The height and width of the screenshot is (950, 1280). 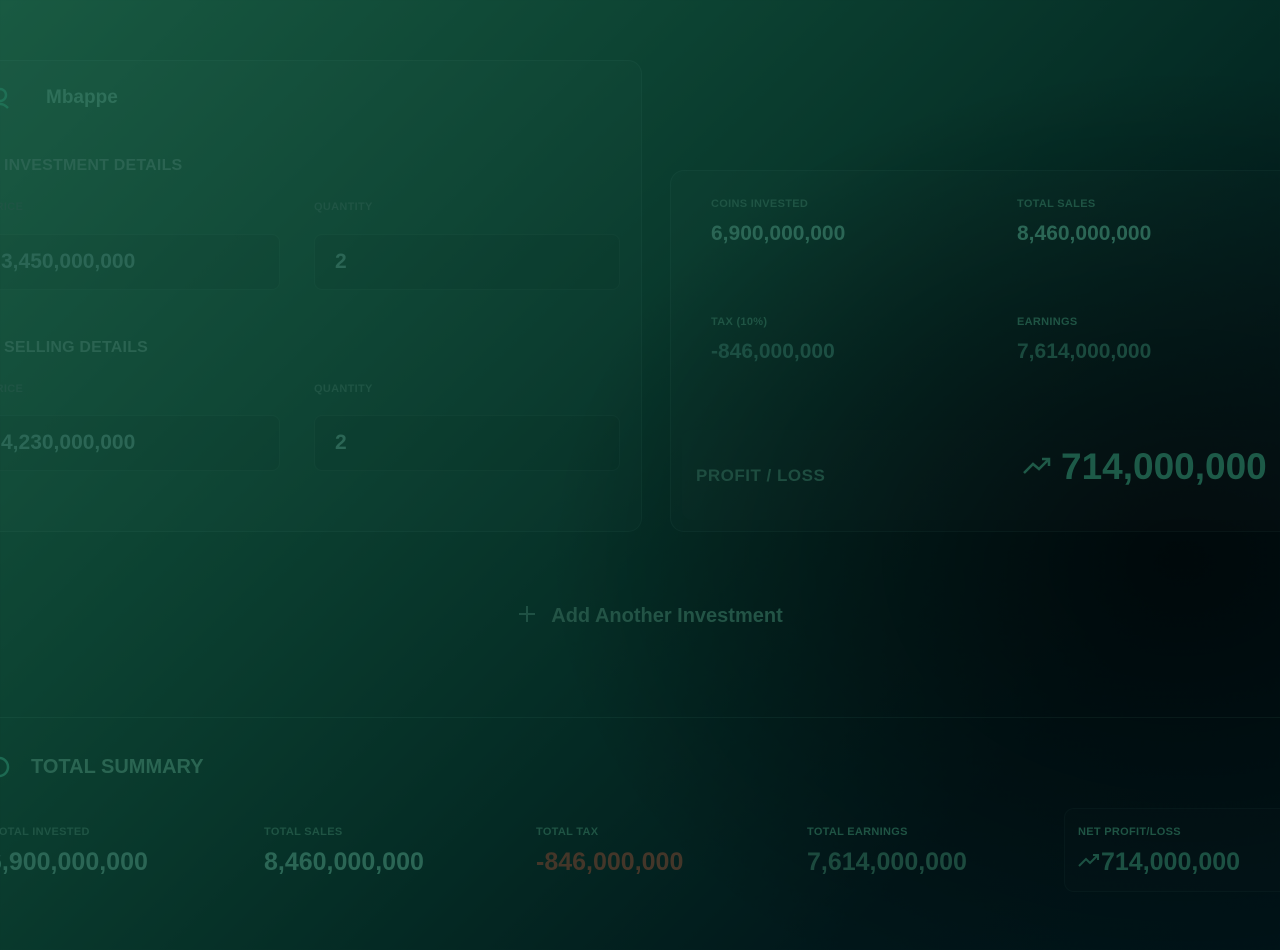 What do you see at coordinates (467, 262) in the screenshot?
I see `investment-quantity-input: 2` at bounding box center [467, 262].